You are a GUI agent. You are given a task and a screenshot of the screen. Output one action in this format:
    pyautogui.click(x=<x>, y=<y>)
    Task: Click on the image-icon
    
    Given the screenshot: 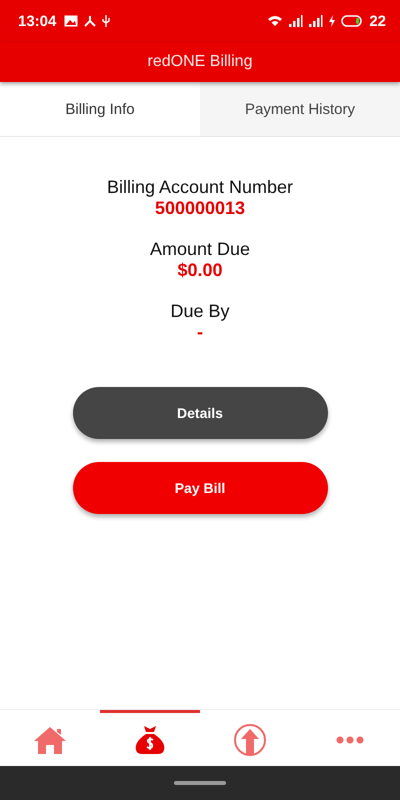 What is the action you would take?
    pyautogui.click(x=71, y=21)
    